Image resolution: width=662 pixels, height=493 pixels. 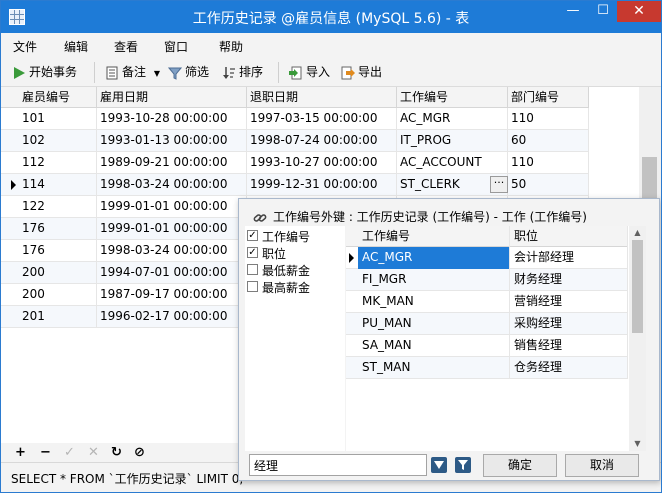 What do you see at coordinates (434, 324) in the screenshot?
I see `reference-cell: PU_MAN` at bounding box center [434, 324].